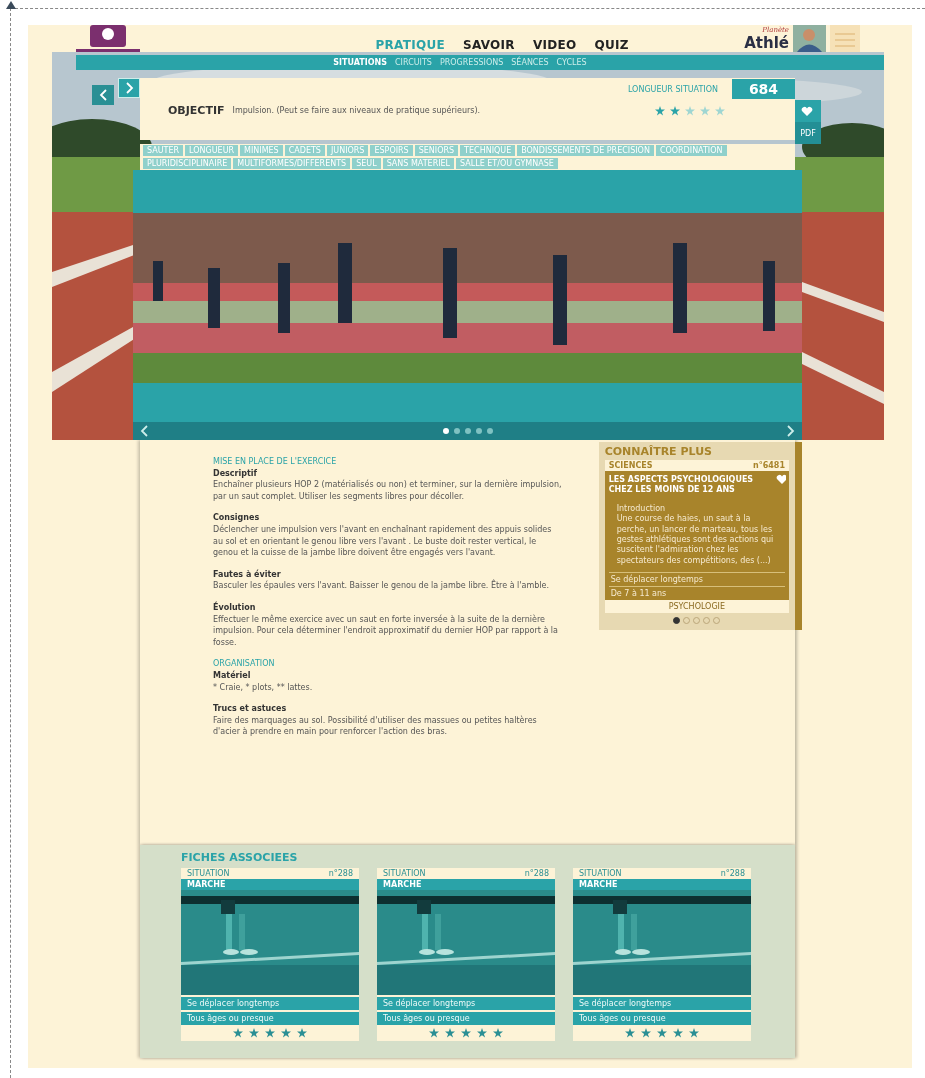 Image resolution: width=925 pixels, height=1078 pixels. What do you see at coordinates (630, 465) in the screenshot?
I see `article-category: SCIENCES` at bounding box center [630, 465].